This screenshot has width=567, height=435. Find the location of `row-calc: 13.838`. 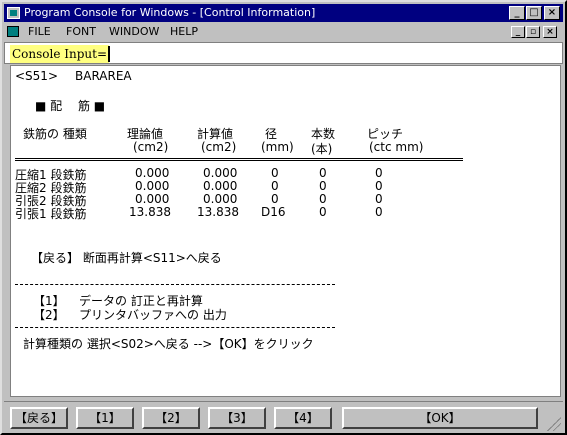

row-calc: 13.838 is located at coordinates (218, 212).